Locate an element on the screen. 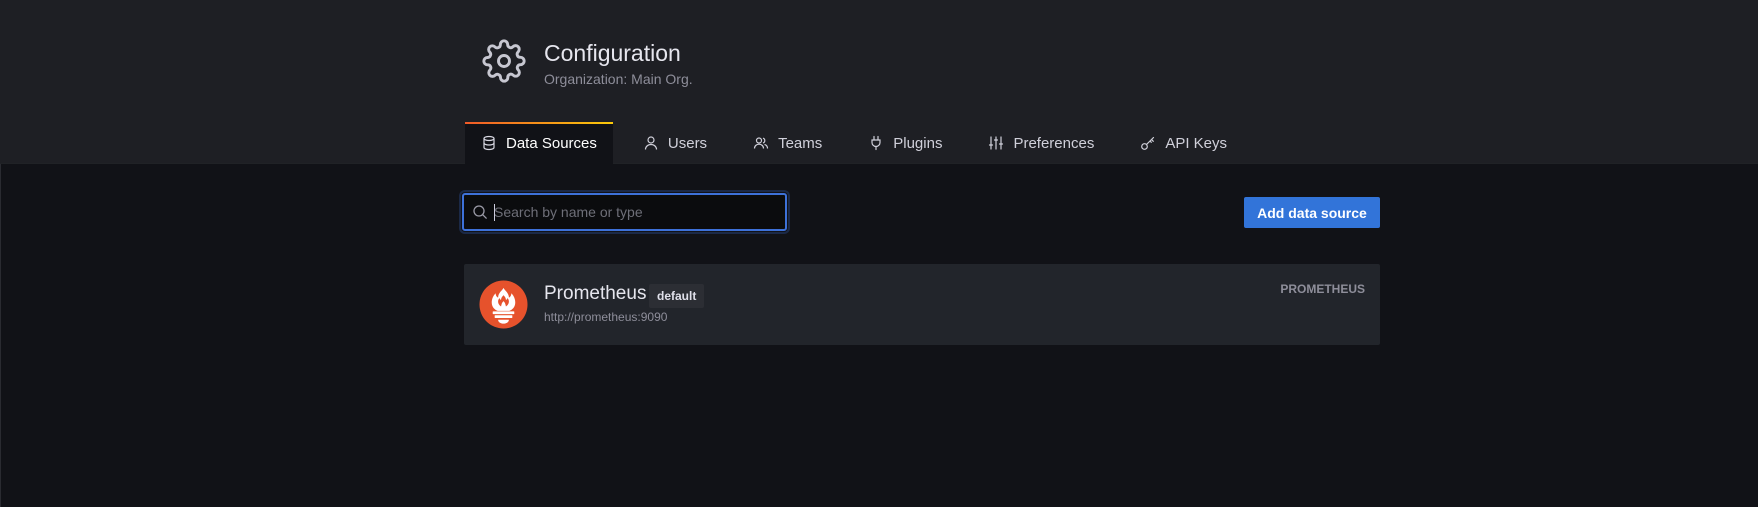 The width and height of the screenshot is (1758, 507). tab-label: Users is located at coordinates (687, 143).